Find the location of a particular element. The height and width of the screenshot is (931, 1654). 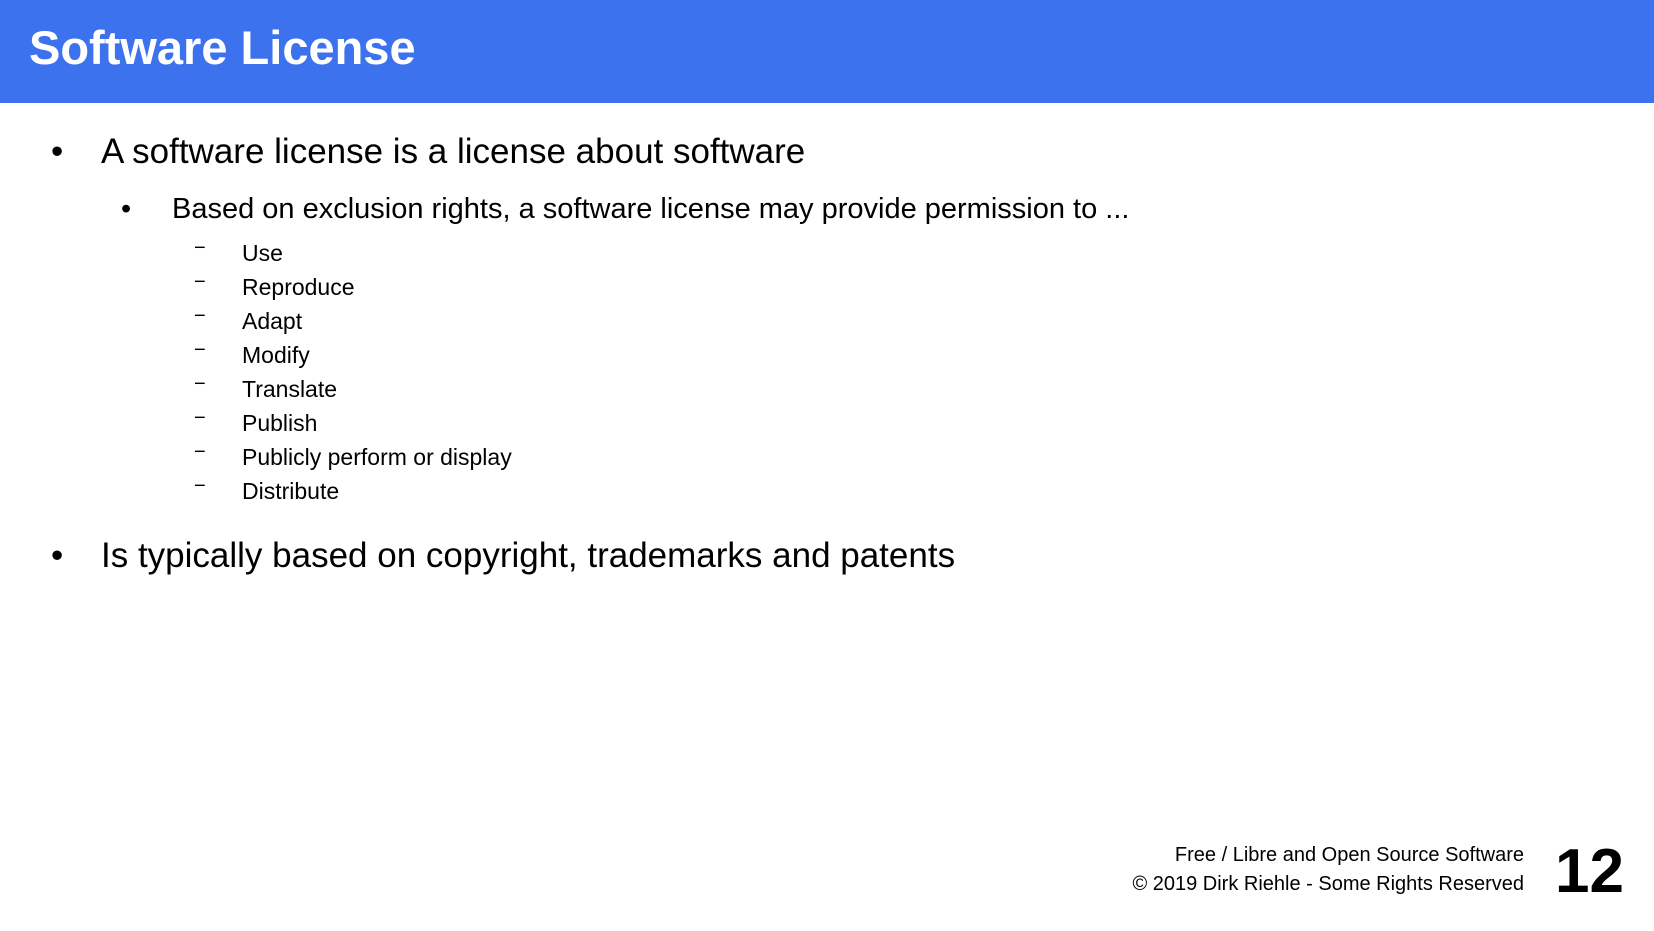

list-item: − Translate is located at coordinates (266, 388).